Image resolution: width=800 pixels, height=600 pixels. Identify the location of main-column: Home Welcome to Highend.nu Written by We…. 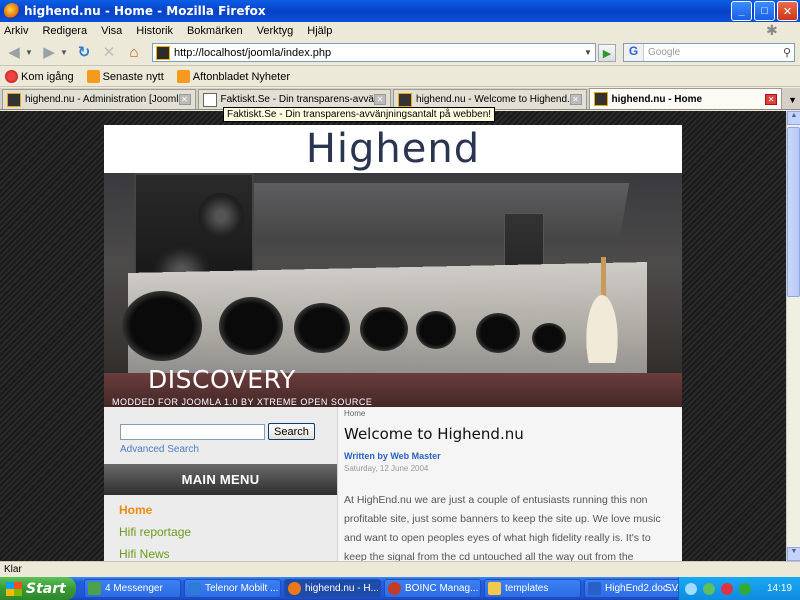
(510, 484).